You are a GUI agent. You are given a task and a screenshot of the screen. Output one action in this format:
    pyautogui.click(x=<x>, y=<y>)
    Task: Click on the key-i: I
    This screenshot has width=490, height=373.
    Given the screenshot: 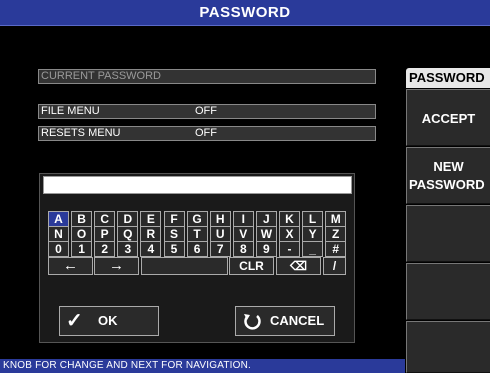 What is the action you would take?
    pyautogui.click(x=243, y=219)
    